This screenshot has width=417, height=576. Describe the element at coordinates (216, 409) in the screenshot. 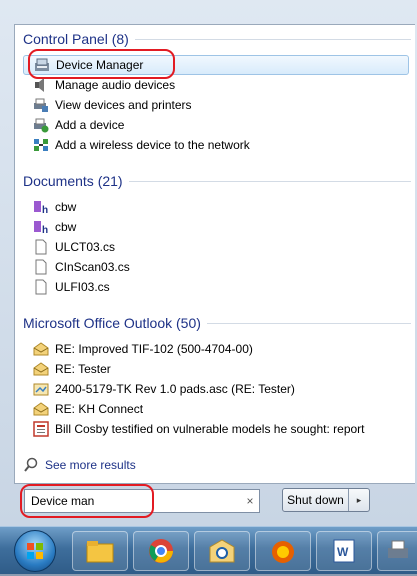

I see `result-email-4: RE: KH Connect` at that location.